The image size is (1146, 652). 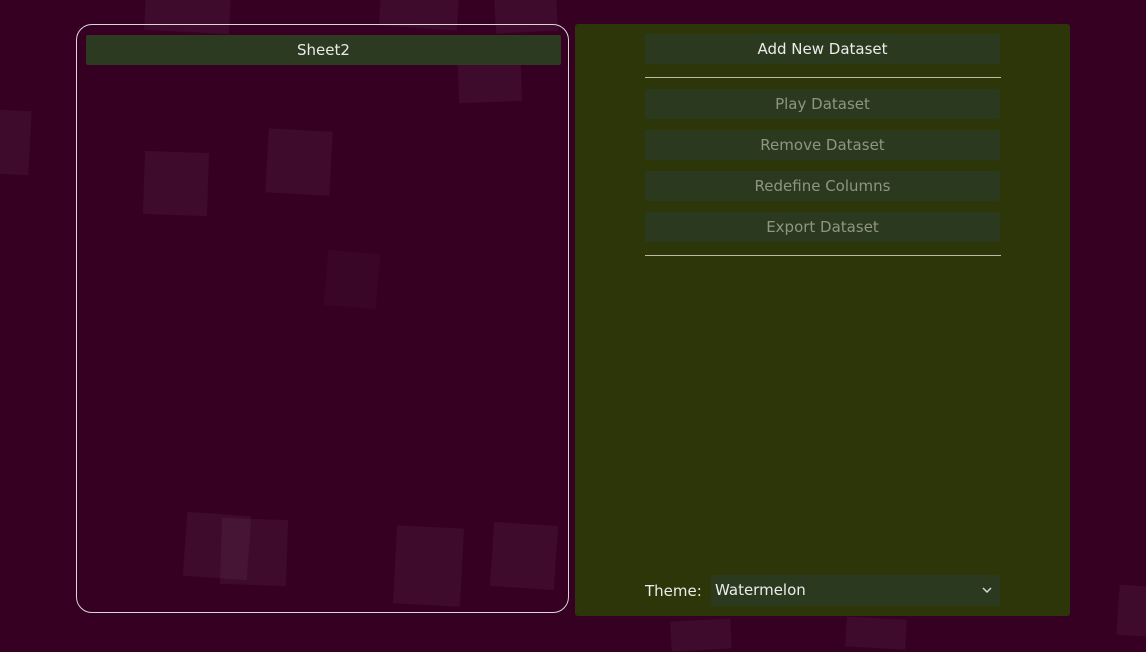 I want to click on dataset-item-sheet2: Sheet2, so click(x=323, y=50).